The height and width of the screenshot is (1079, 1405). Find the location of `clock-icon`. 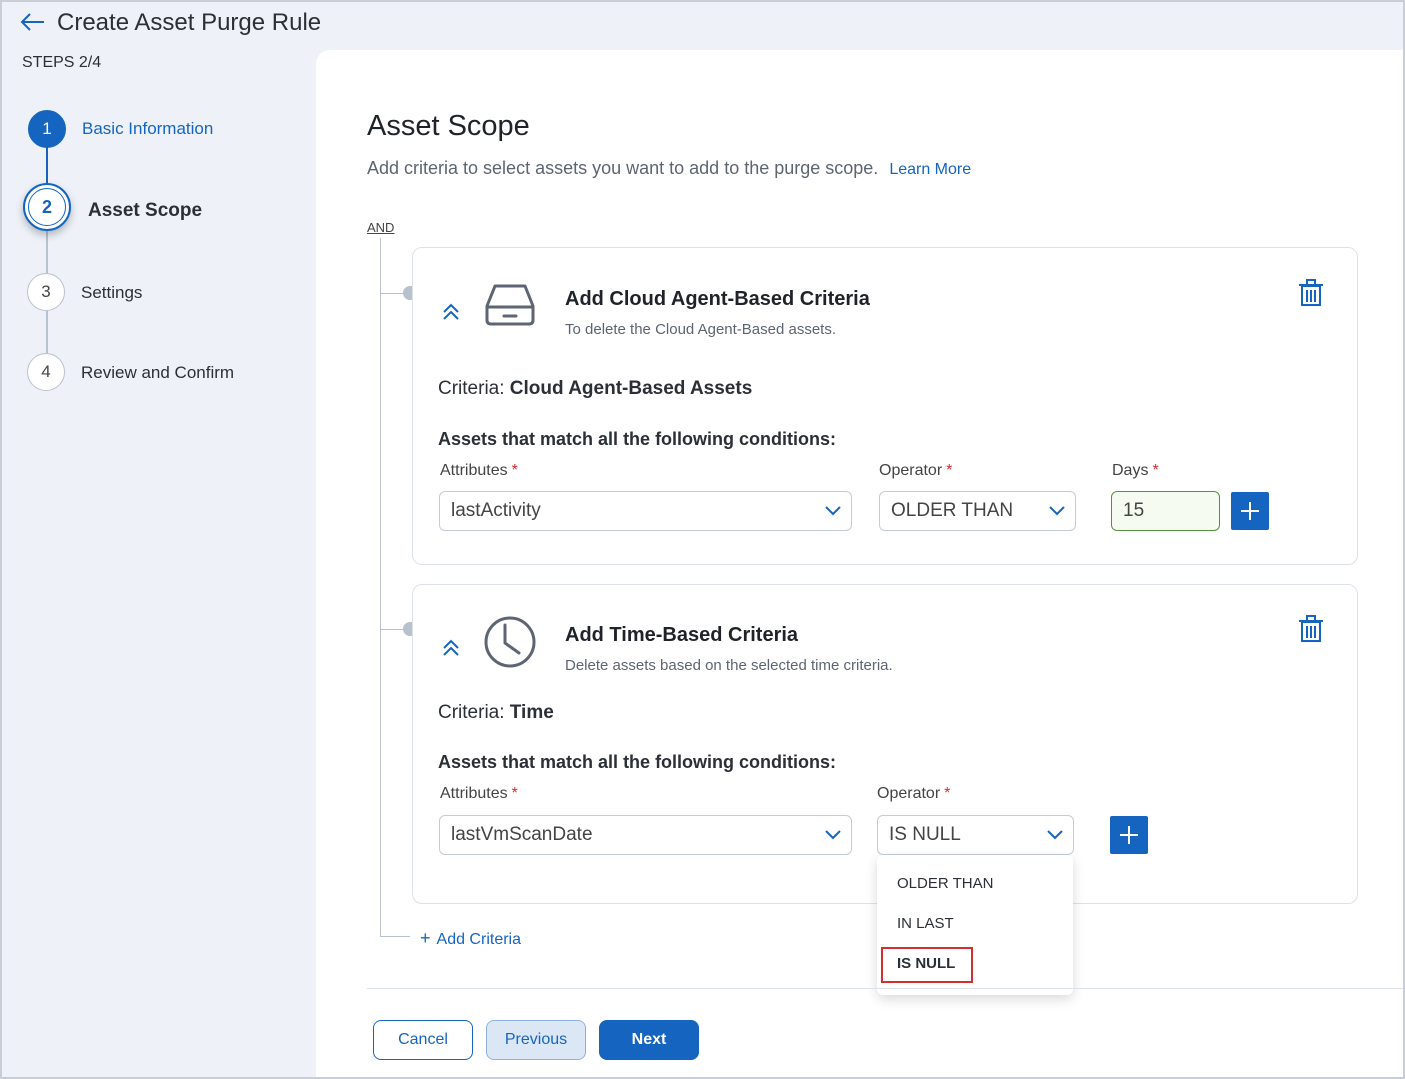

clock-icon is located at coordinates (510, 642).